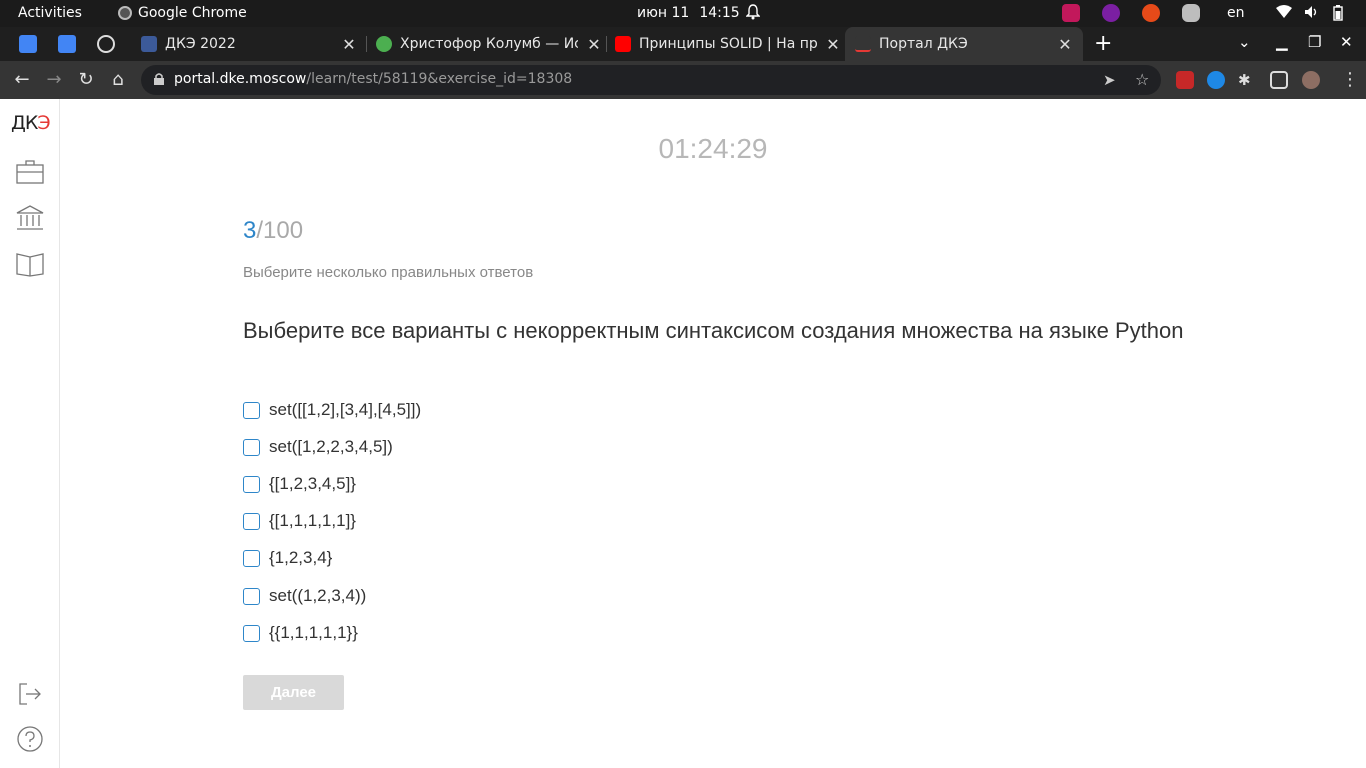  Describe the element at coordinates (331, 446) in the screenshot. I see `option-label: set([1,2,2,3,4,5])` at that location.